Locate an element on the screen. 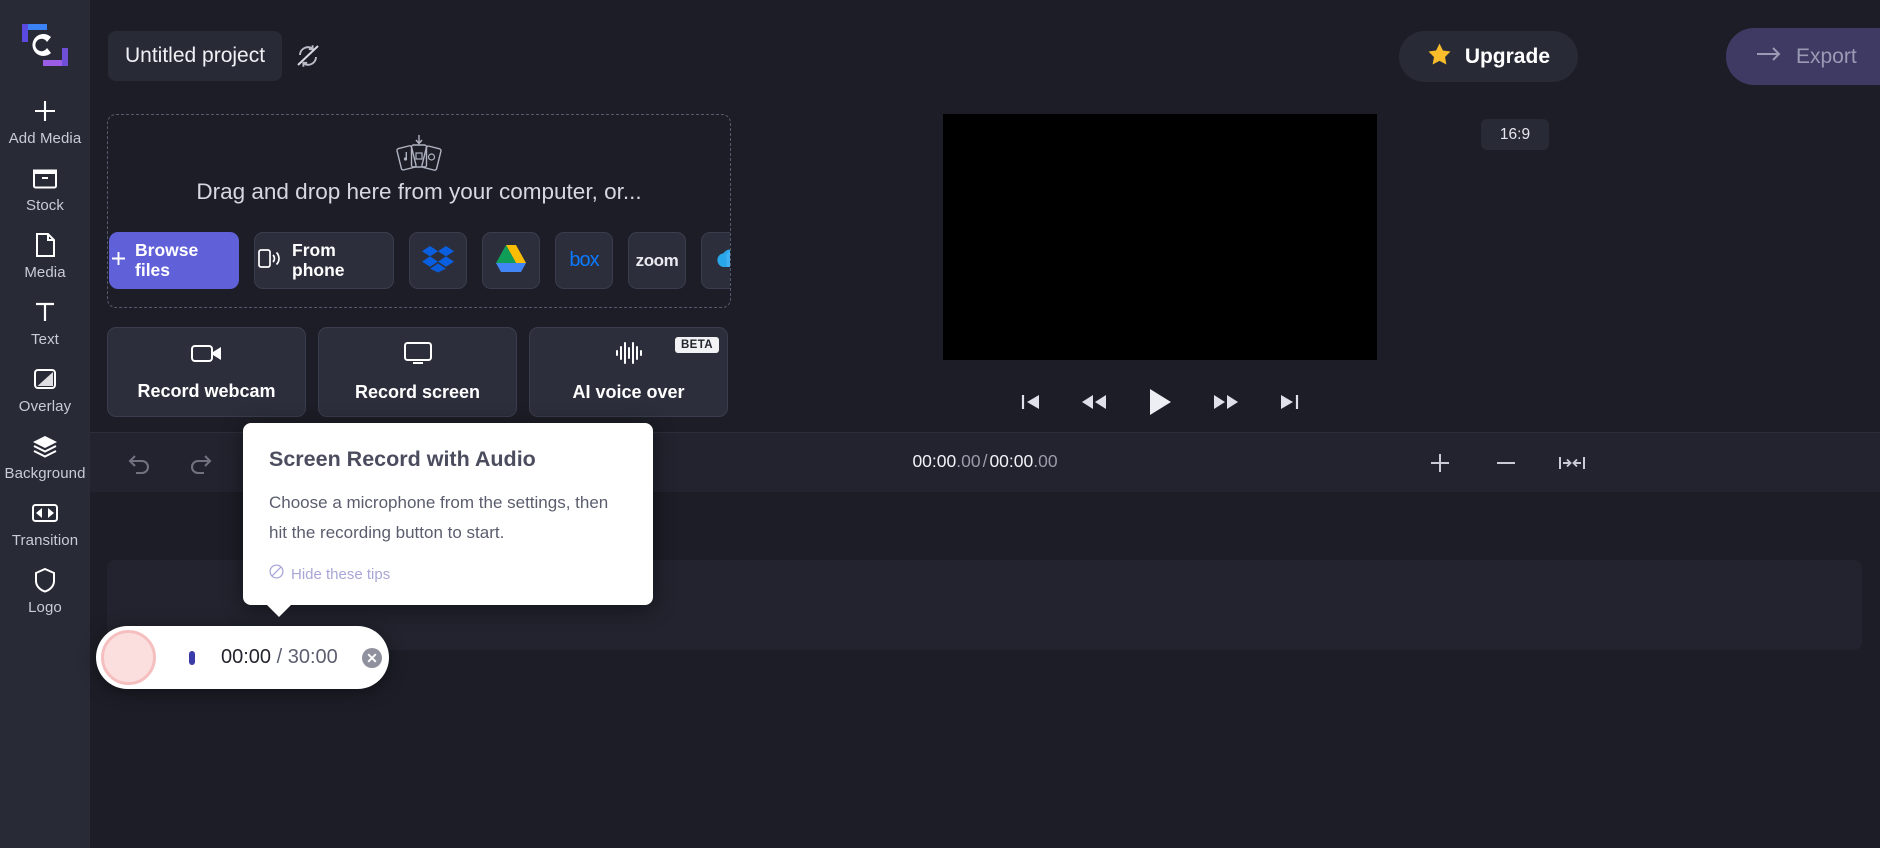 The height and width of the screenshot is (848, 1880). waveform-icon is located at coordinates (629, 355).